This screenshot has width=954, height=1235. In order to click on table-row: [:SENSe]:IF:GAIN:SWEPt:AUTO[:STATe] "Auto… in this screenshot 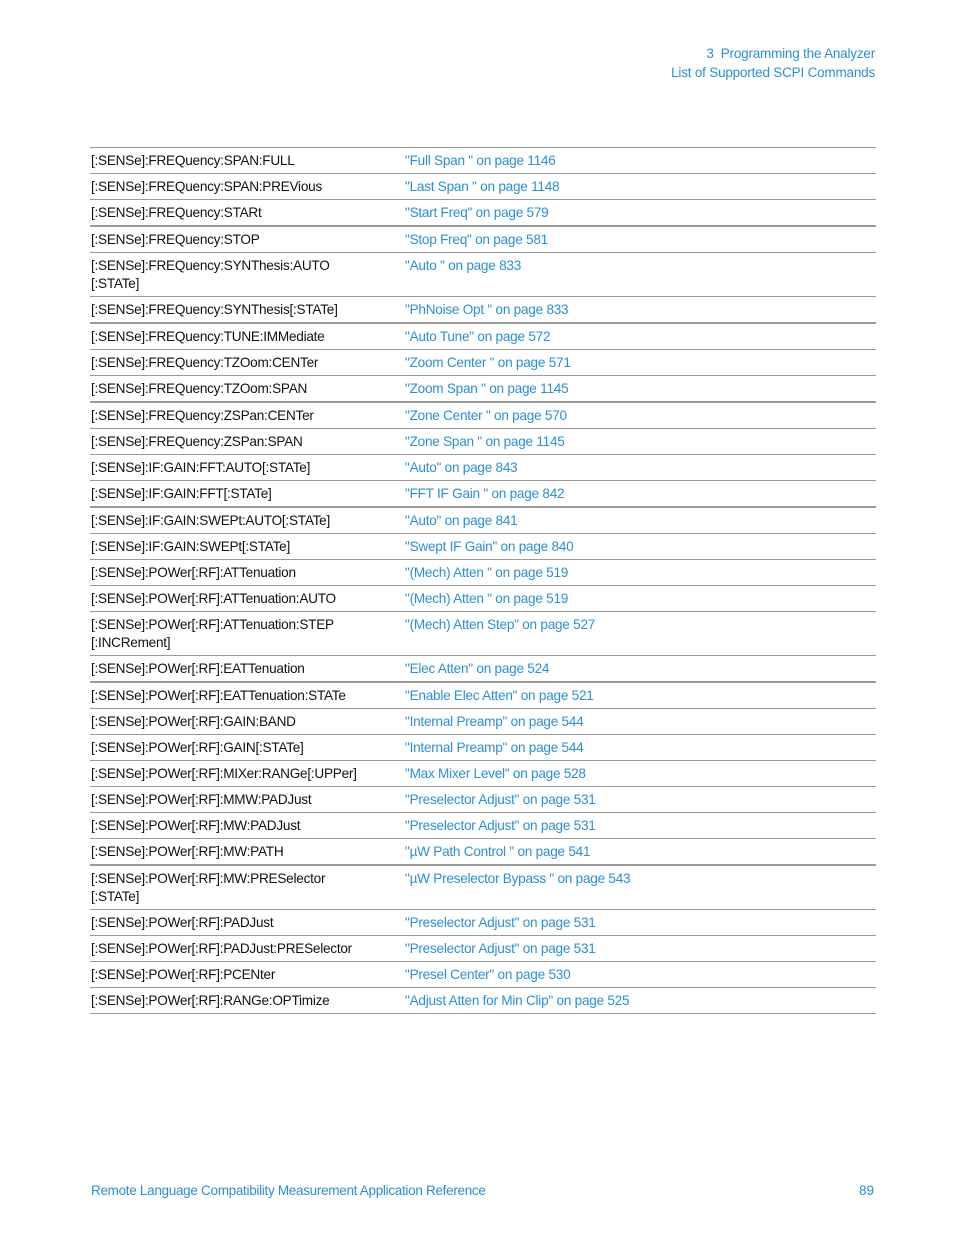, I will do `click(483, 521)`.